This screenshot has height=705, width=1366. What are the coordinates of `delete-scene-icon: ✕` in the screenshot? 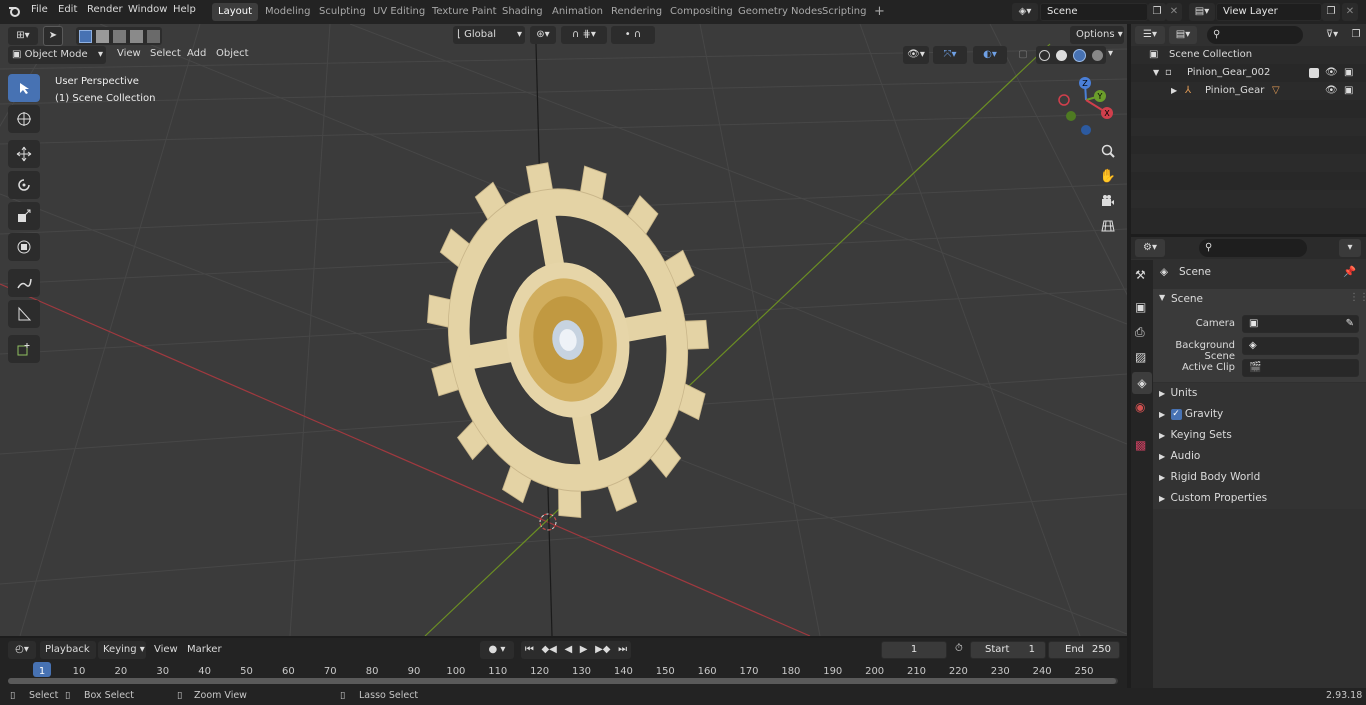 It's located at (1174, 12).